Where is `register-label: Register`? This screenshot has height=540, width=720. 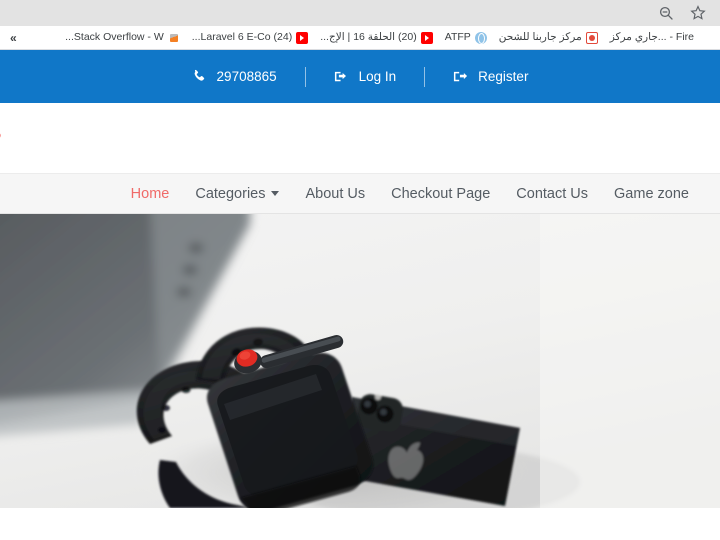 register-label: Register is located at coordinates (503, 76).